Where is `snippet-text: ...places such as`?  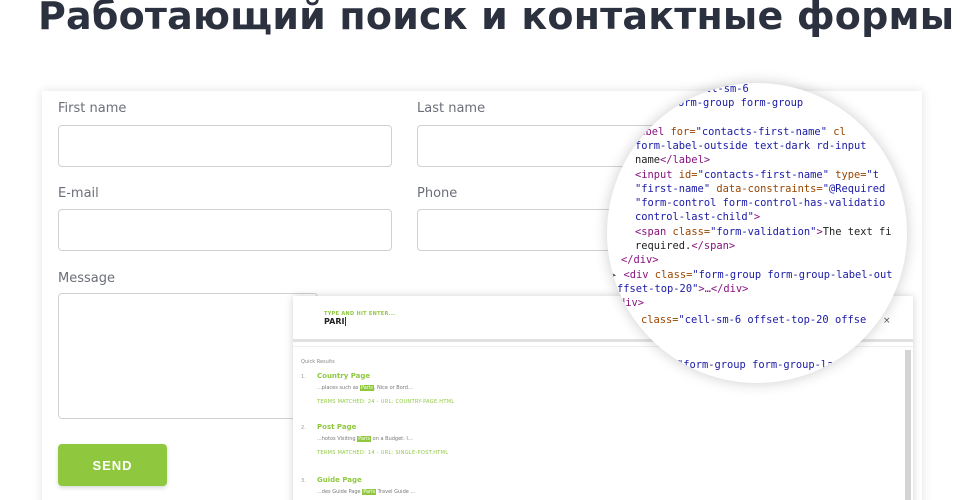
snippet-text: ...places such as is located at coordinates (338, 388).